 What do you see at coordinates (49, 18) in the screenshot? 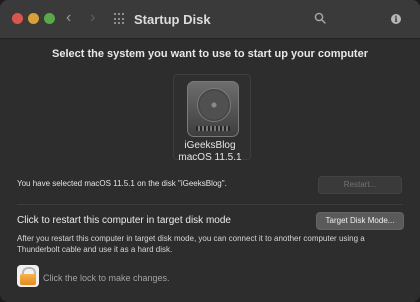
I see `zoom-window-button` at bounding box center [49, 18].